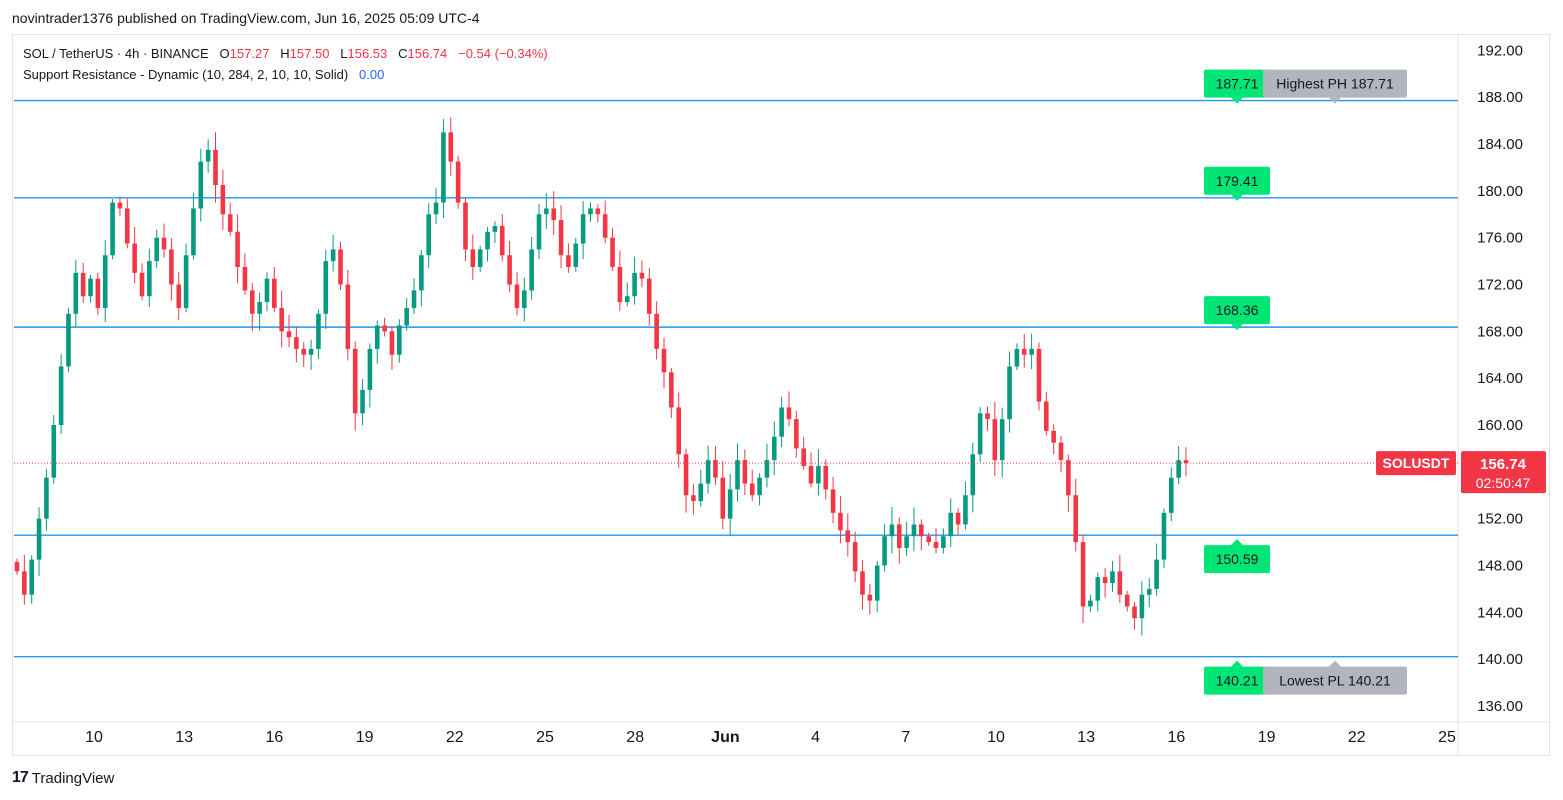 The height and width of the screenshot is (800, 1563). Describe the element at coordinates (63, 778) in the screenshot. I see `footer-brand: 17 TradingView` at that location.